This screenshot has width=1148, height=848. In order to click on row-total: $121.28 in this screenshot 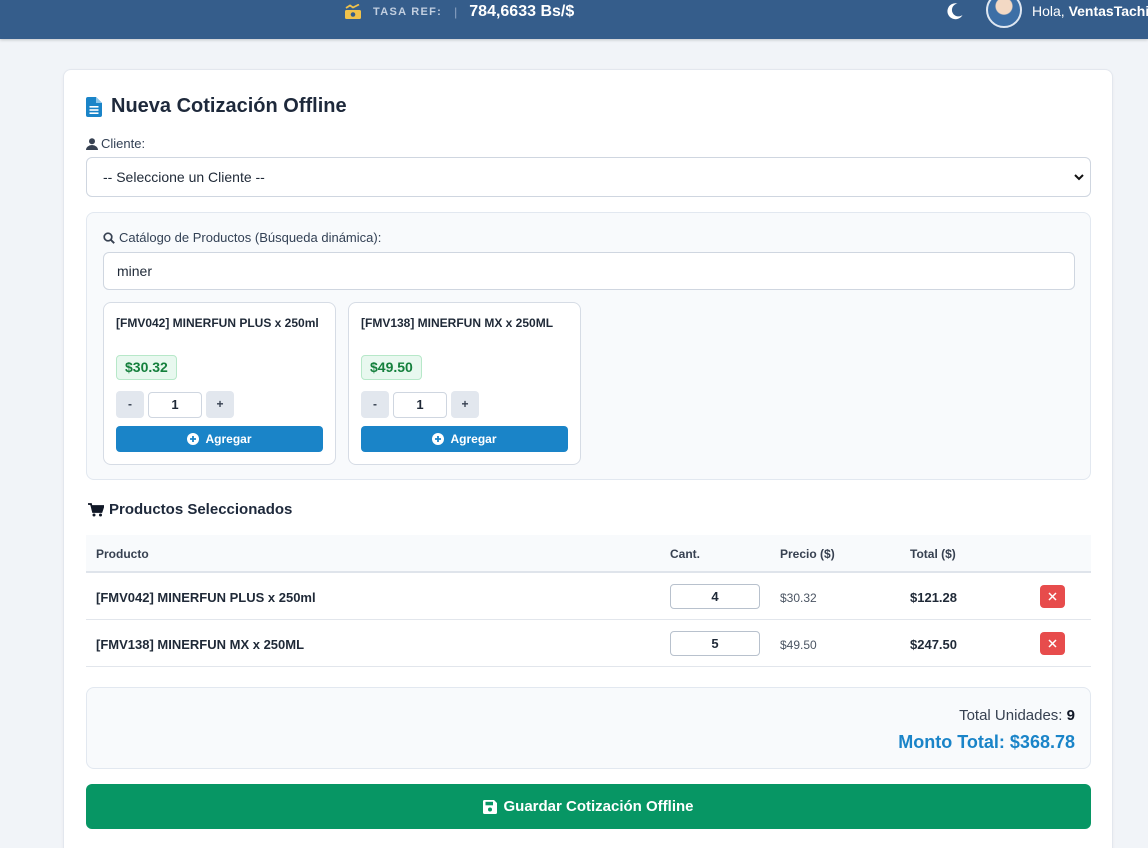, I will do `click(933, 597)`.